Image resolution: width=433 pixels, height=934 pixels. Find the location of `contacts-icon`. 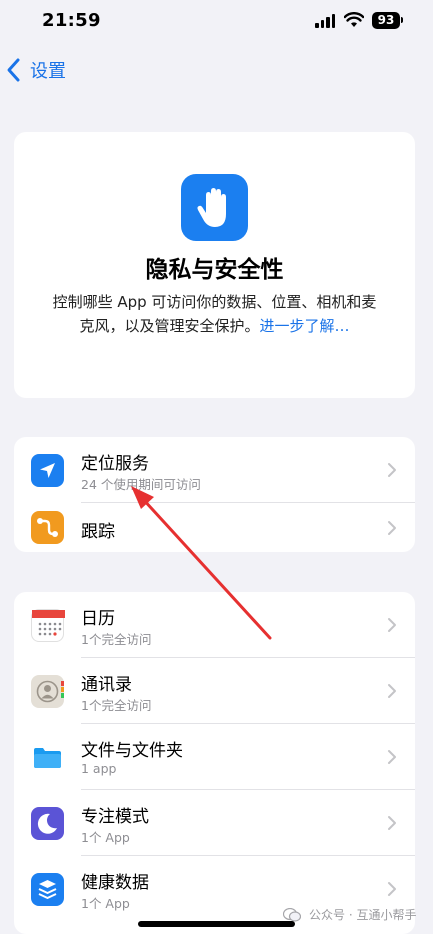

contacts-icon is located at coordinates (47, 691).